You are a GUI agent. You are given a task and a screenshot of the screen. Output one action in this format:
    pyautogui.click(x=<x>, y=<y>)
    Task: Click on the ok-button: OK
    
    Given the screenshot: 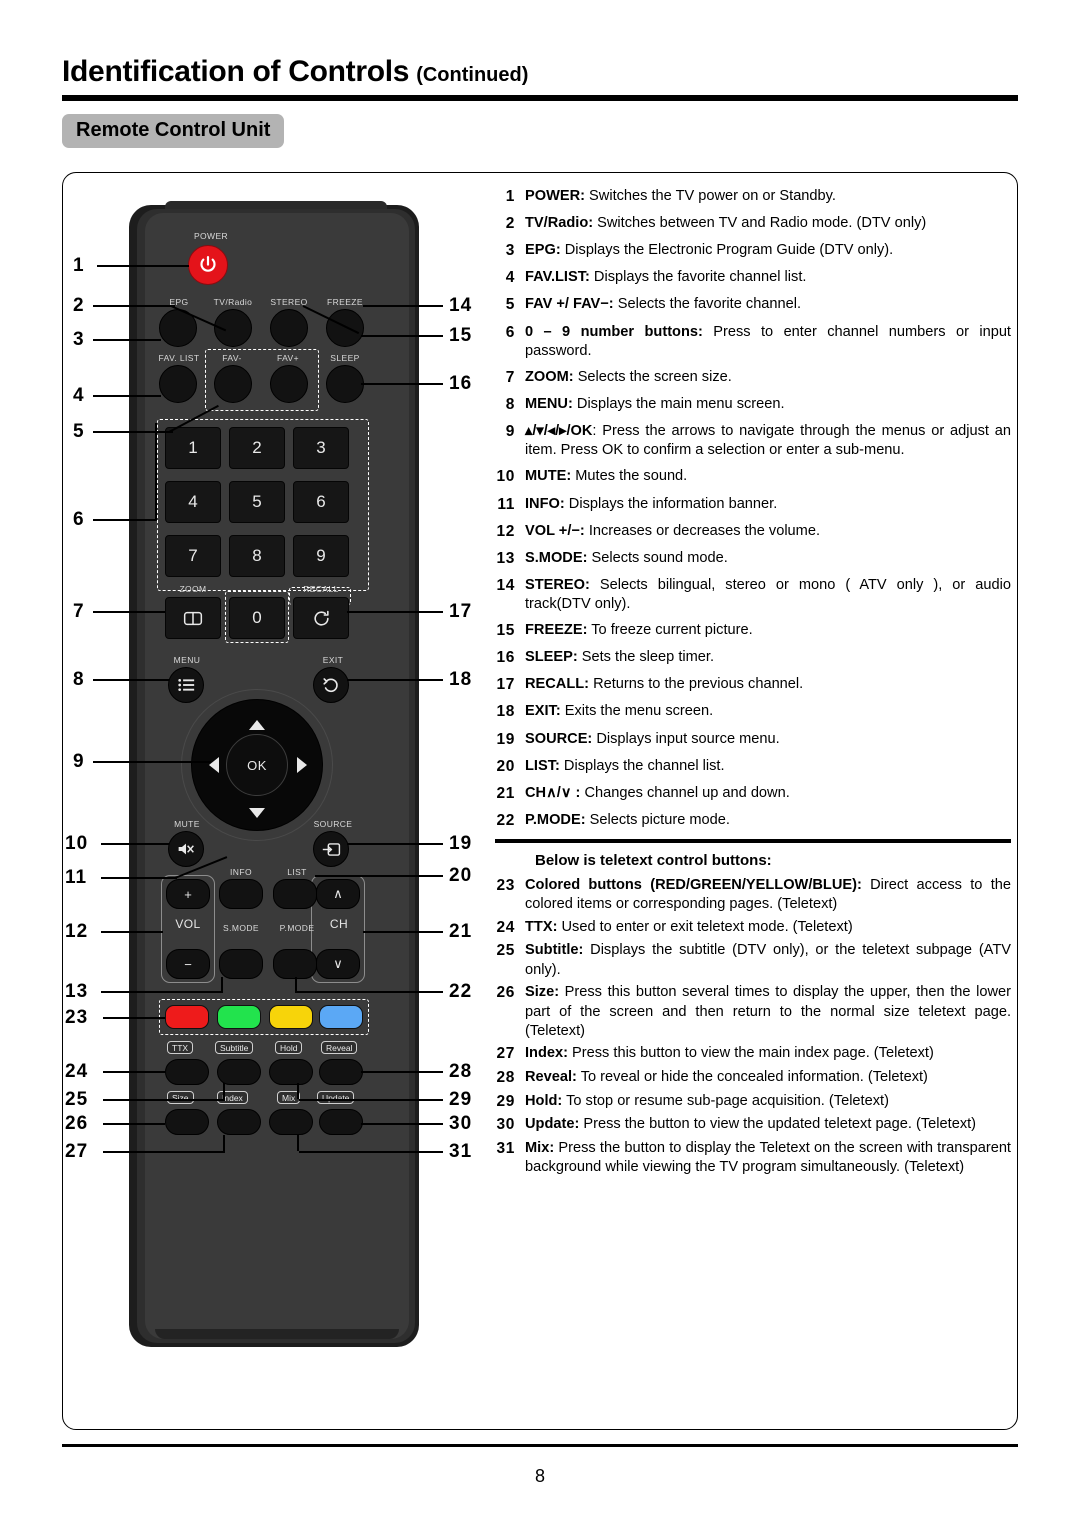 What is the action you would take?
    pyautogui.click(x=257, y=765)
    